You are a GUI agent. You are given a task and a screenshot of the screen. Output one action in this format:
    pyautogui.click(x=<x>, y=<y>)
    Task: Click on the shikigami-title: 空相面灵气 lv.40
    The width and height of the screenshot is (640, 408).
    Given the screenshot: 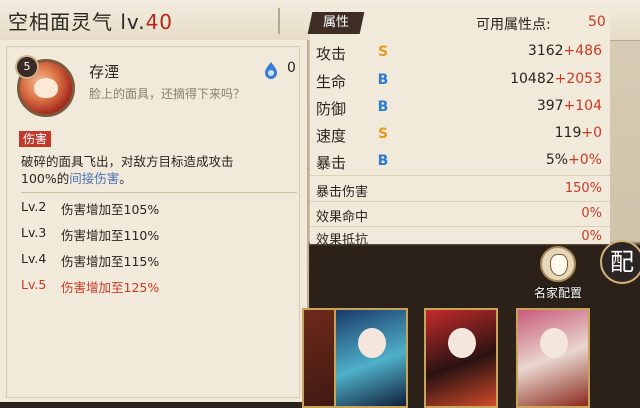 What is the action you would take?
    pyautogui.click(x=90, y=20)
    